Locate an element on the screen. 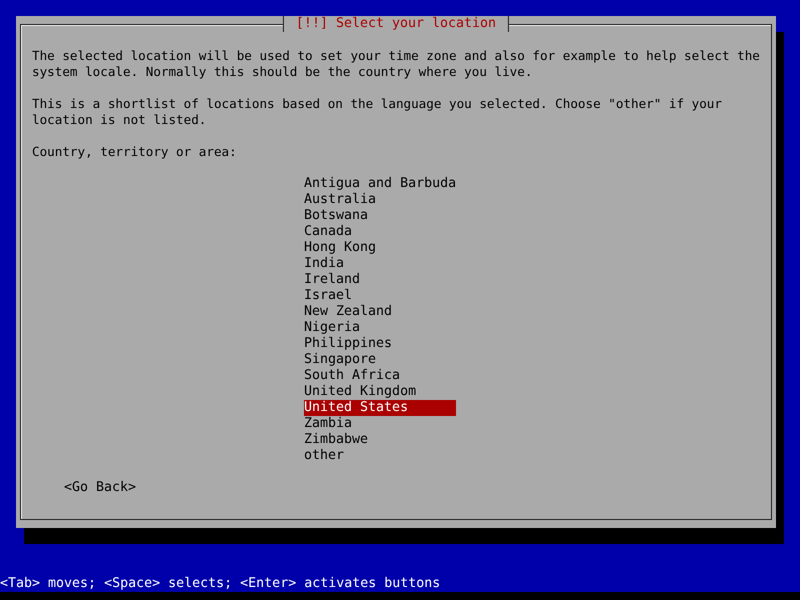  country-option: Zambia is located at coordinates (380, 424).